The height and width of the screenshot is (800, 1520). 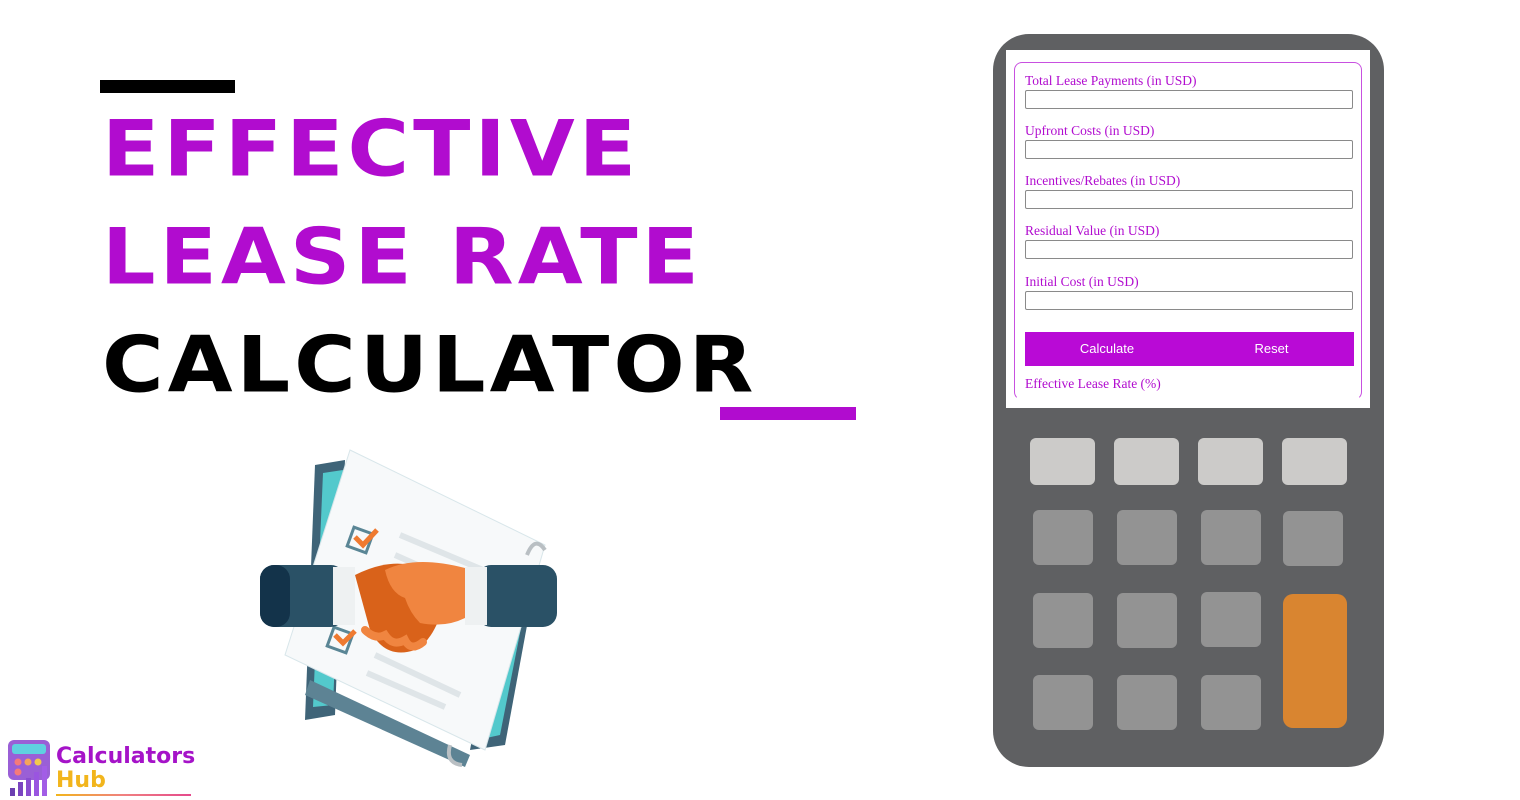 I want to click on handshake-contract-icon, so click(x=408, y=608).